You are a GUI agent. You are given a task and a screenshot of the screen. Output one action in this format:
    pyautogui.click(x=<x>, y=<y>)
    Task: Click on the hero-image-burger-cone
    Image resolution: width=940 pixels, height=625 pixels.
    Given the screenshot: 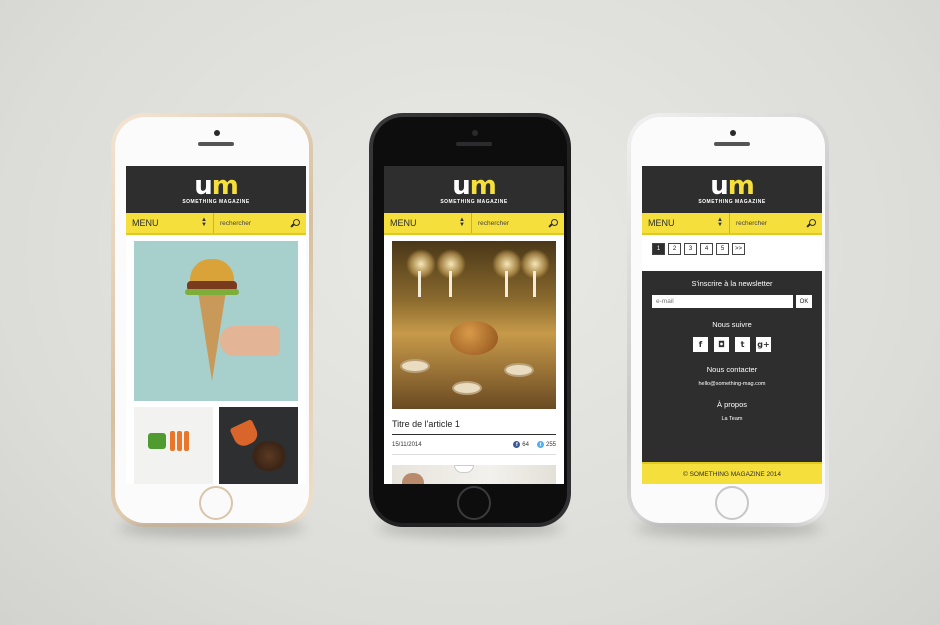 What is the action you would take?
    pyautogui.click(x=216, y=321)
    